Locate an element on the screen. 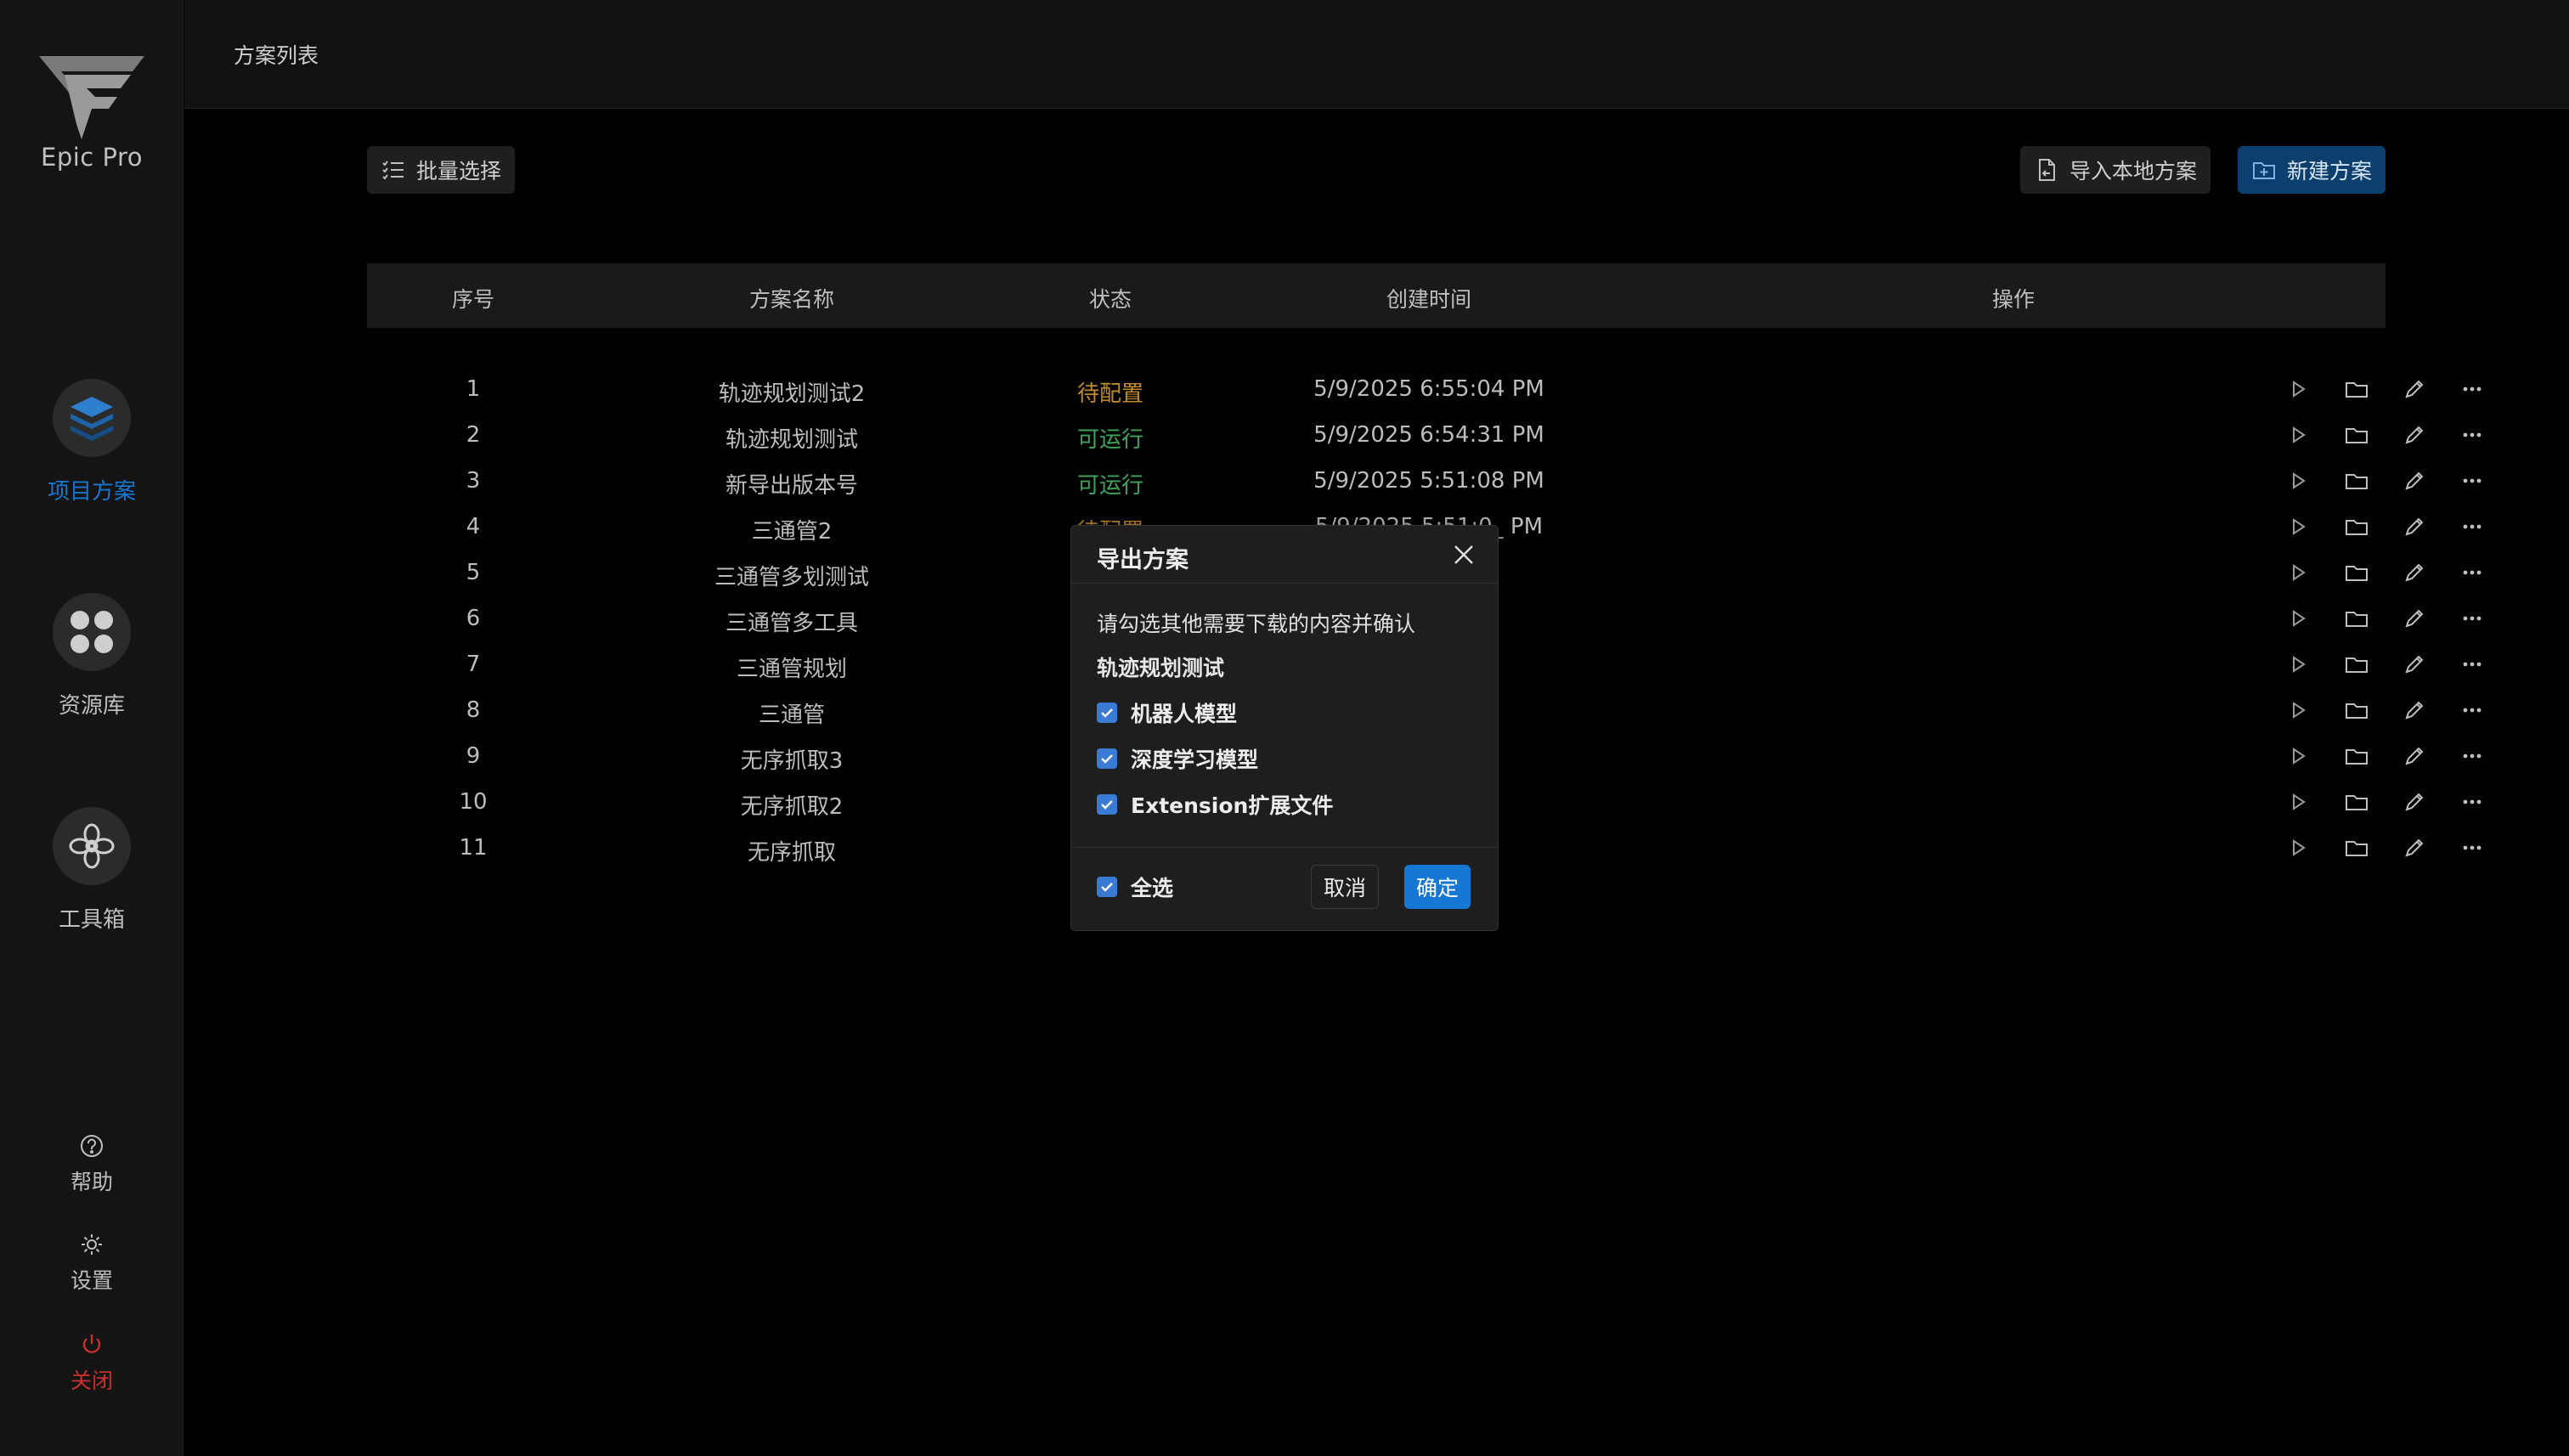 Image resolution: width=2569 pixels, height=1456 pixels. import-local-label: 导入本地方案 is located at coordinates (2134, 171).